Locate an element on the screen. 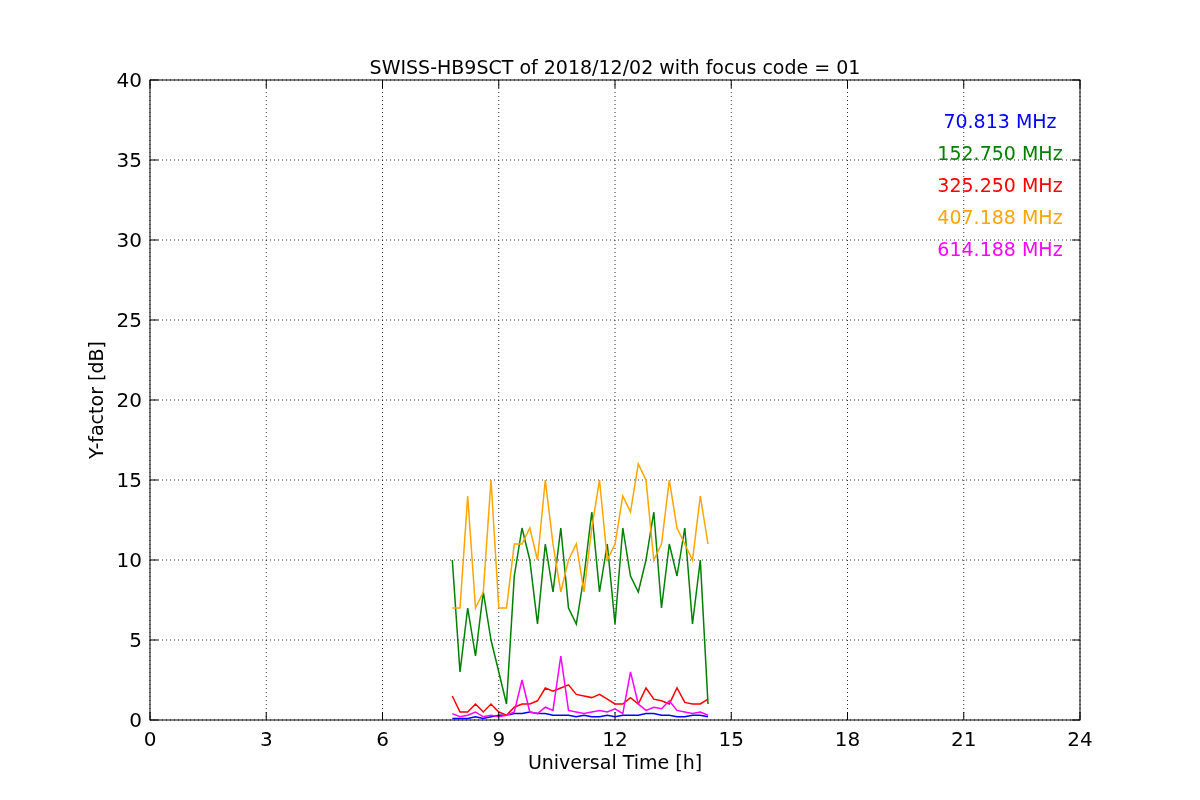 The width and height of the screenshot is (1200, 800). legend-entry: 614.188 MHz is located at coordinates (1000, 249).